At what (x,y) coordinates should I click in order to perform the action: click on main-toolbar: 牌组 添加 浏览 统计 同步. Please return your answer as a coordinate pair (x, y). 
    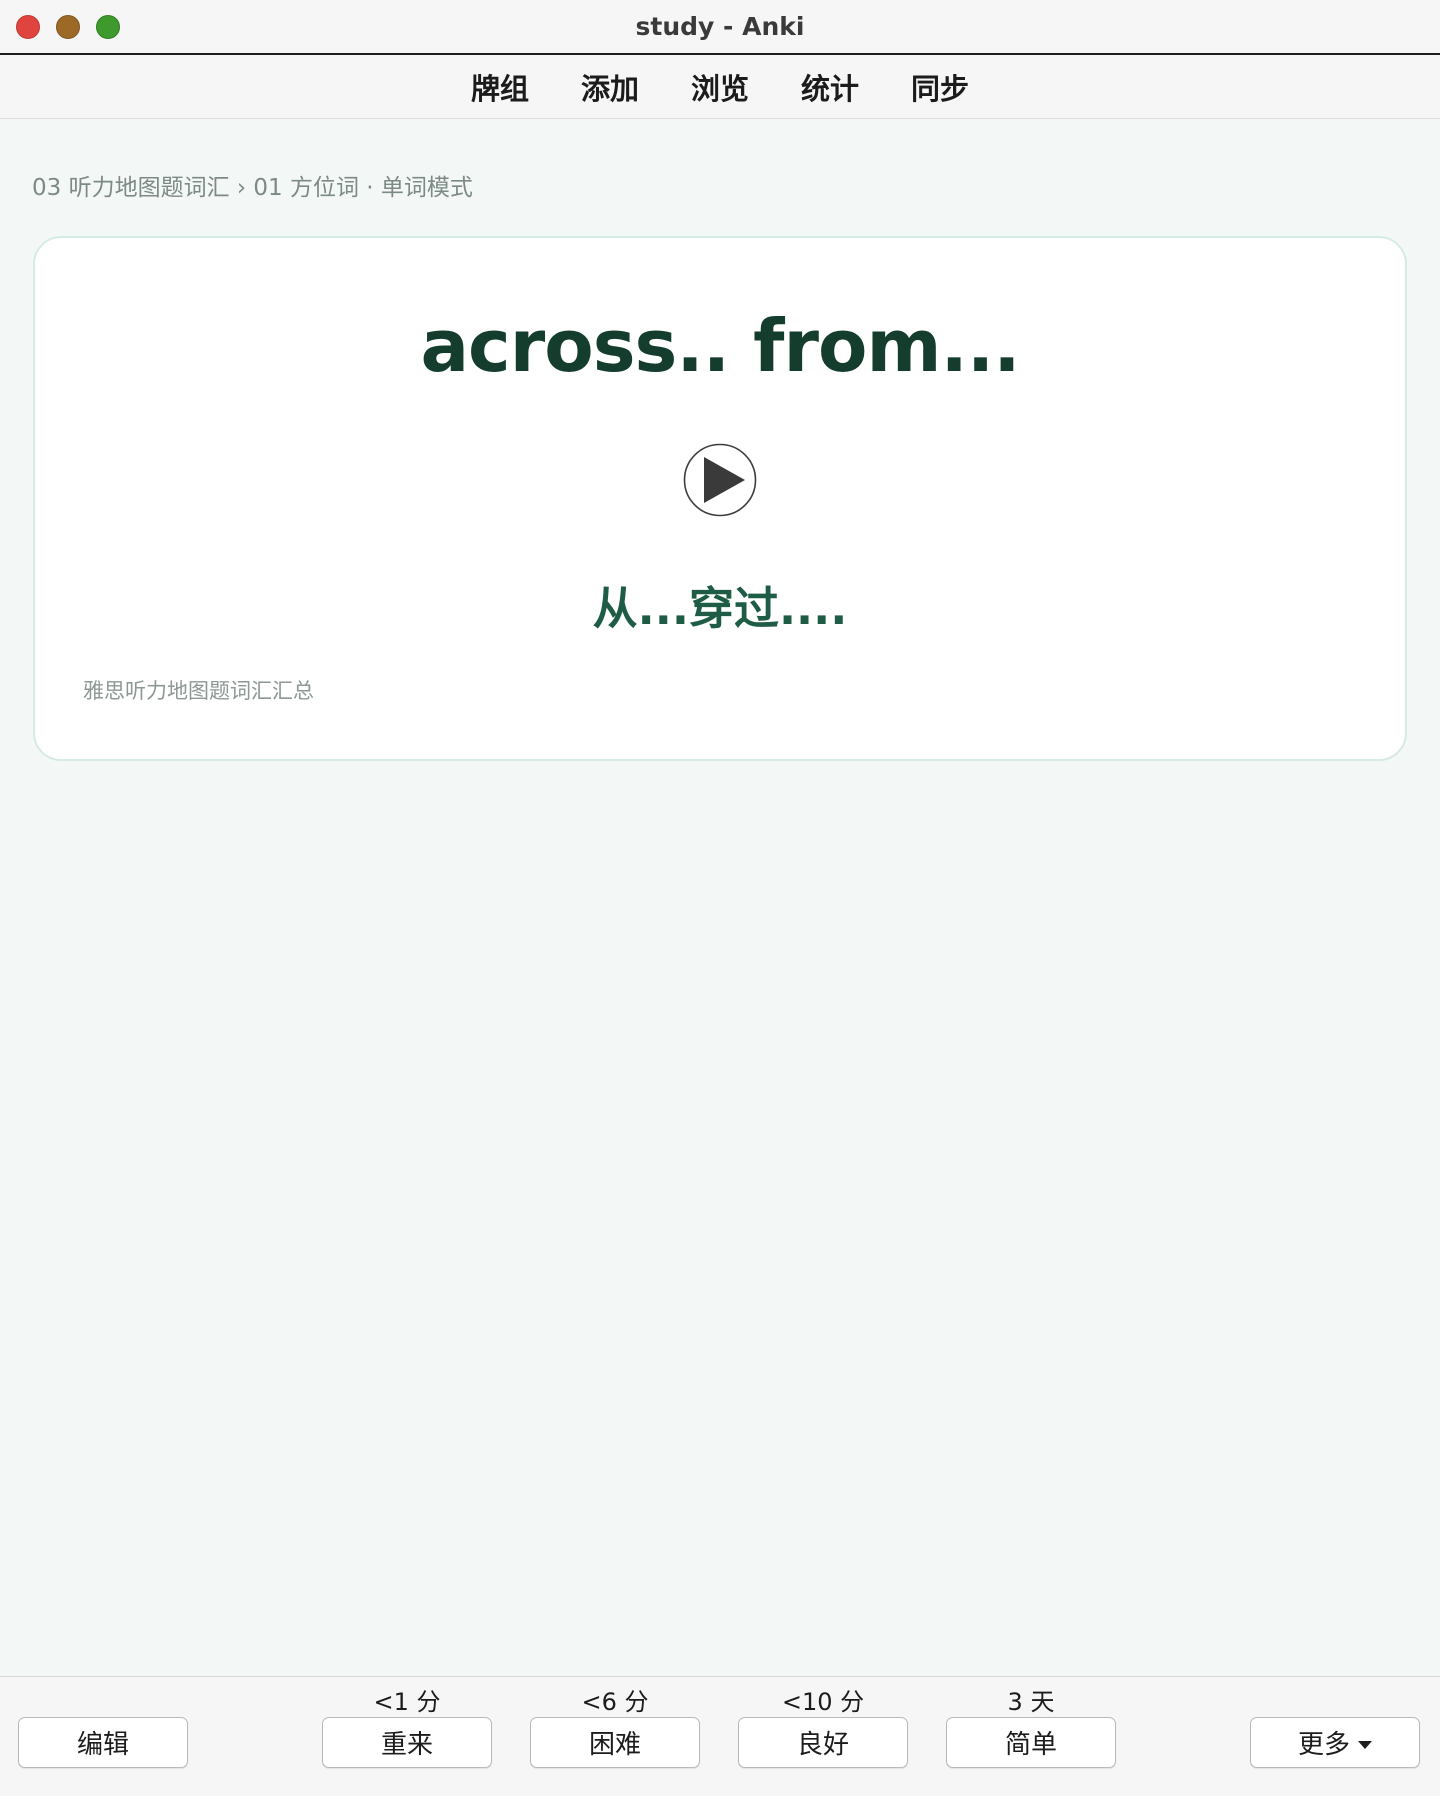
    Looking at the image, I should click on (720, 87).